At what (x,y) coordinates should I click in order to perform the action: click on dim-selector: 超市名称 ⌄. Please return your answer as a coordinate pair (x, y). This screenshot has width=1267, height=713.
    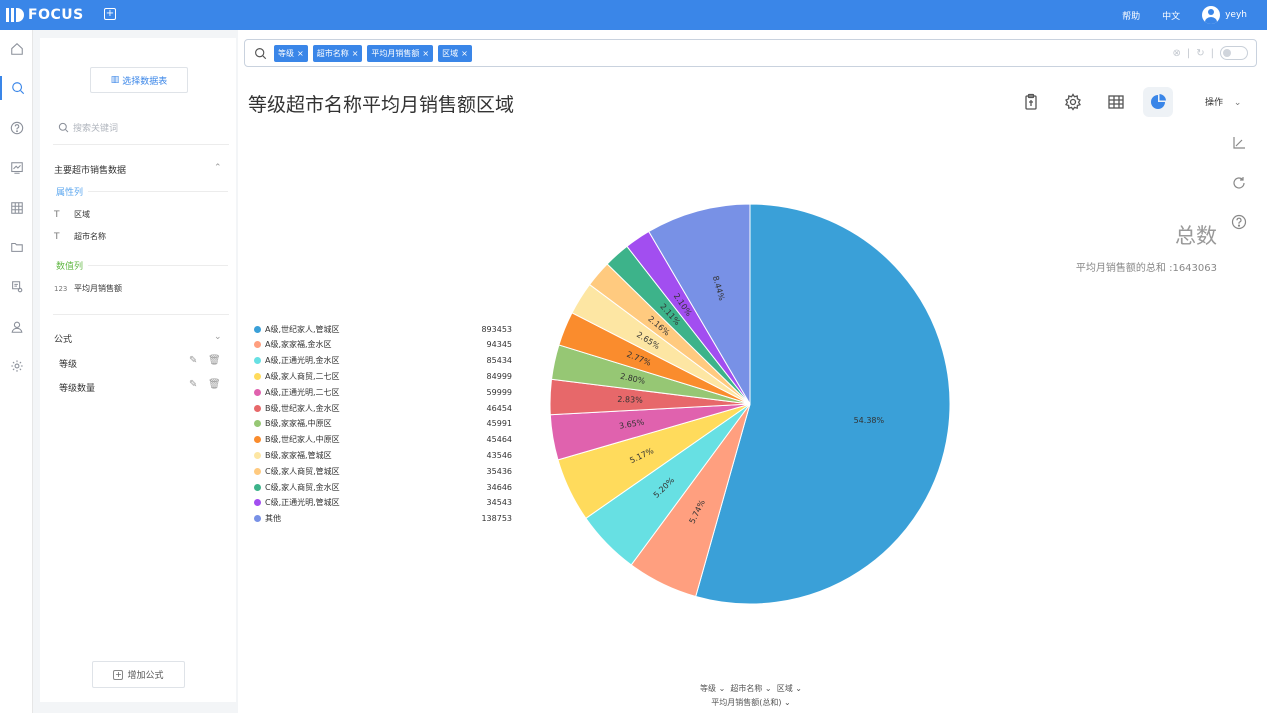
    Looking at the image, I should click on (750, 688).